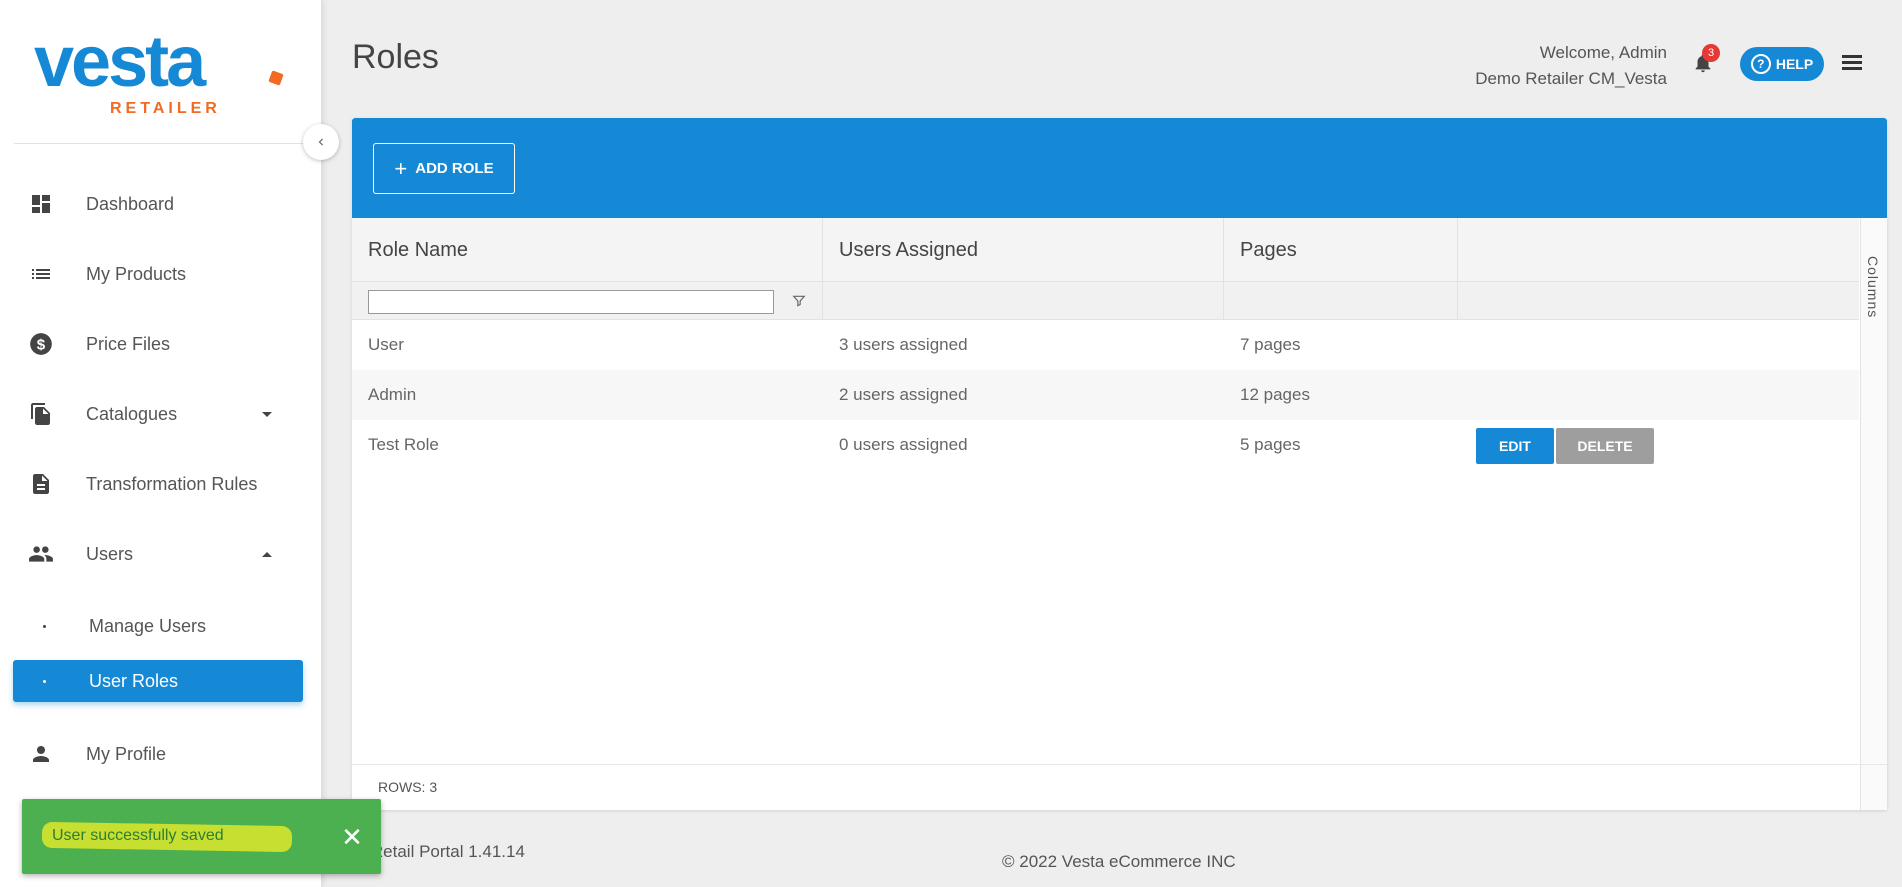  What do you see at coordinates (126, 753) in the screenshot?
I see `sidebar-item-label: My Profile` at bounding box center [126, 753].